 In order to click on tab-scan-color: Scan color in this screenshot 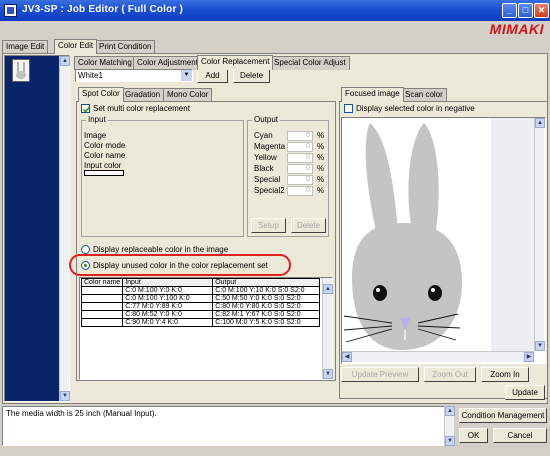, I will do `click(424, 95)`.